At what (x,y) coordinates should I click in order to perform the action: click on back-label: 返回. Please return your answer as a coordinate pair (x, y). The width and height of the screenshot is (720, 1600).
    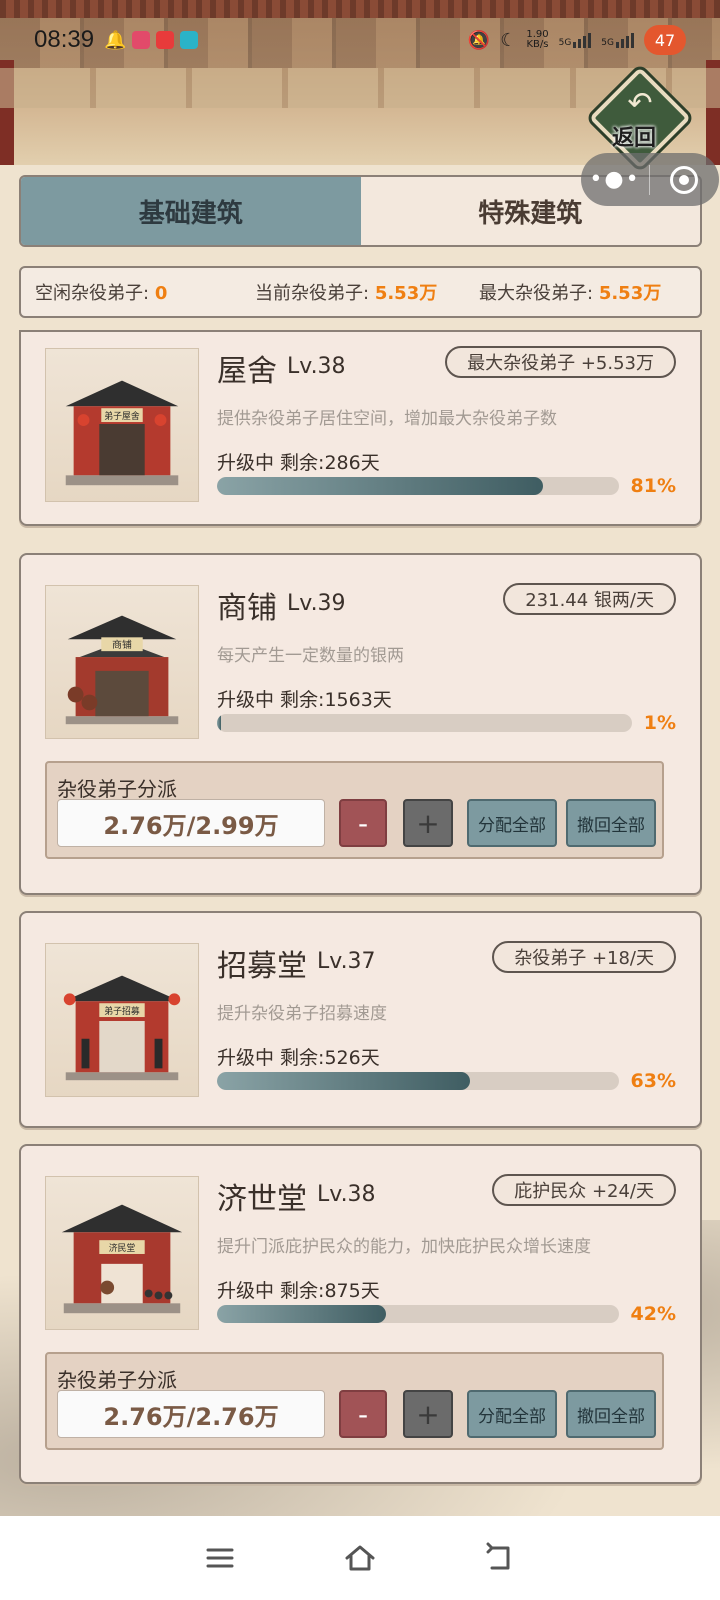
    Looking at the image, I should click on (634, 136).